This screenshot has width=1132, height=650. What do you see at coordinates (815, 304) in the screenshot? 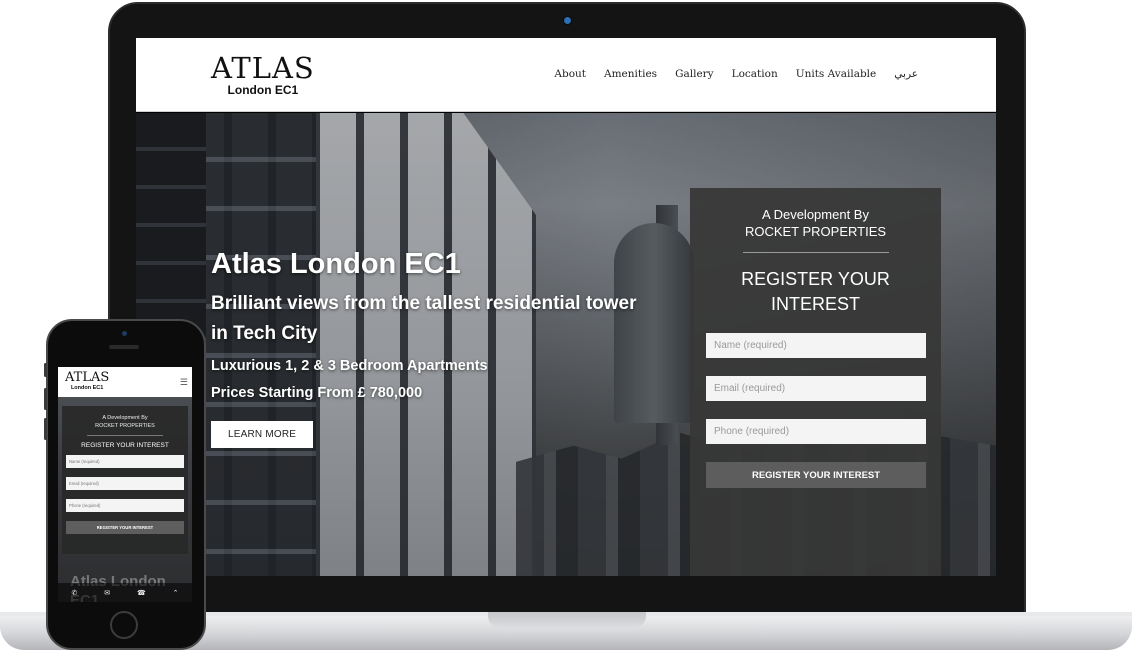
I see `register-heading-line2: INTEREST` at bounding box center [815, 304].